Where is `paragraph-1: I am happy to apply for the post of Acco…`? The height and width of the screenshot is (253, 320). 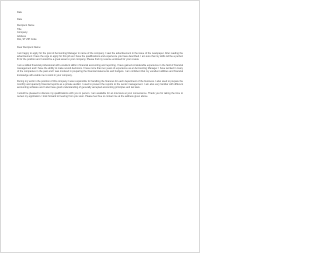 paragraph-1: I am happy to apply for the post of Acco… is located at coordinates (100, 56).